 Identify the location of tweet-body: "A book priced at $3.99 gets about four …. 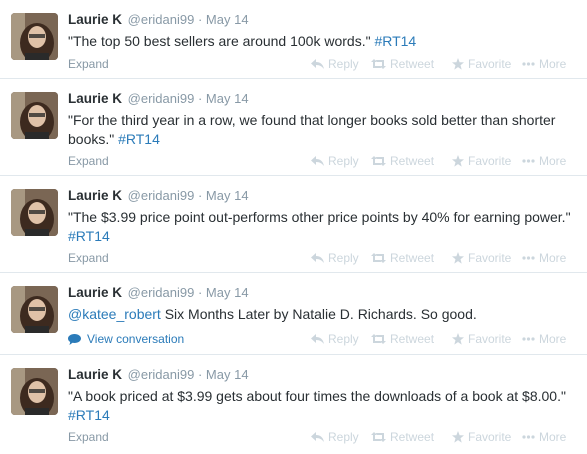
(317, 396).